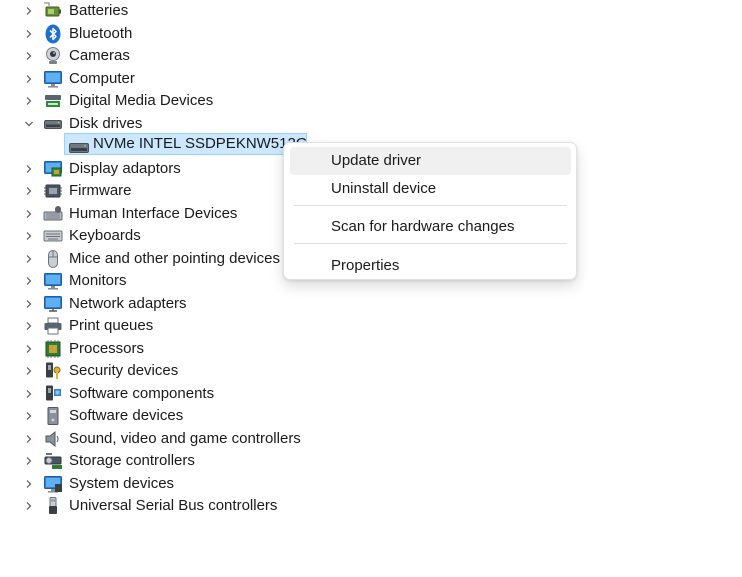 The height and width of the screenshot is (577, 742). What do you see at coordinates (53, 371) in the screenshot?
I see `security-device-icon` at bounding box center [53, 371].